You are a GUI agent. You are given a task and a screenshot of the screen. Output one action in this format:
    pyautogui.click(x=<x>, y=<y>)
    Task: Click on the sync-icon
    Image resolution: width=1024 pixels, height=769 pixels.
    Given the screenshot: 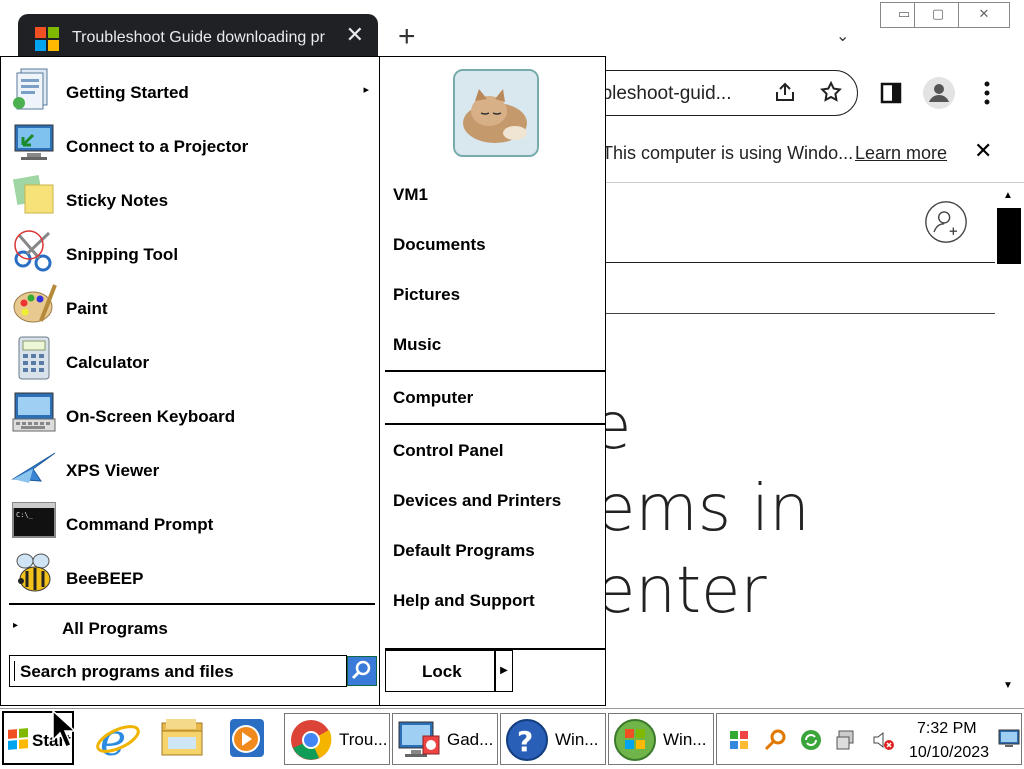 What is the action you would take?
    pyautogui.click(x=811, y=740)
    